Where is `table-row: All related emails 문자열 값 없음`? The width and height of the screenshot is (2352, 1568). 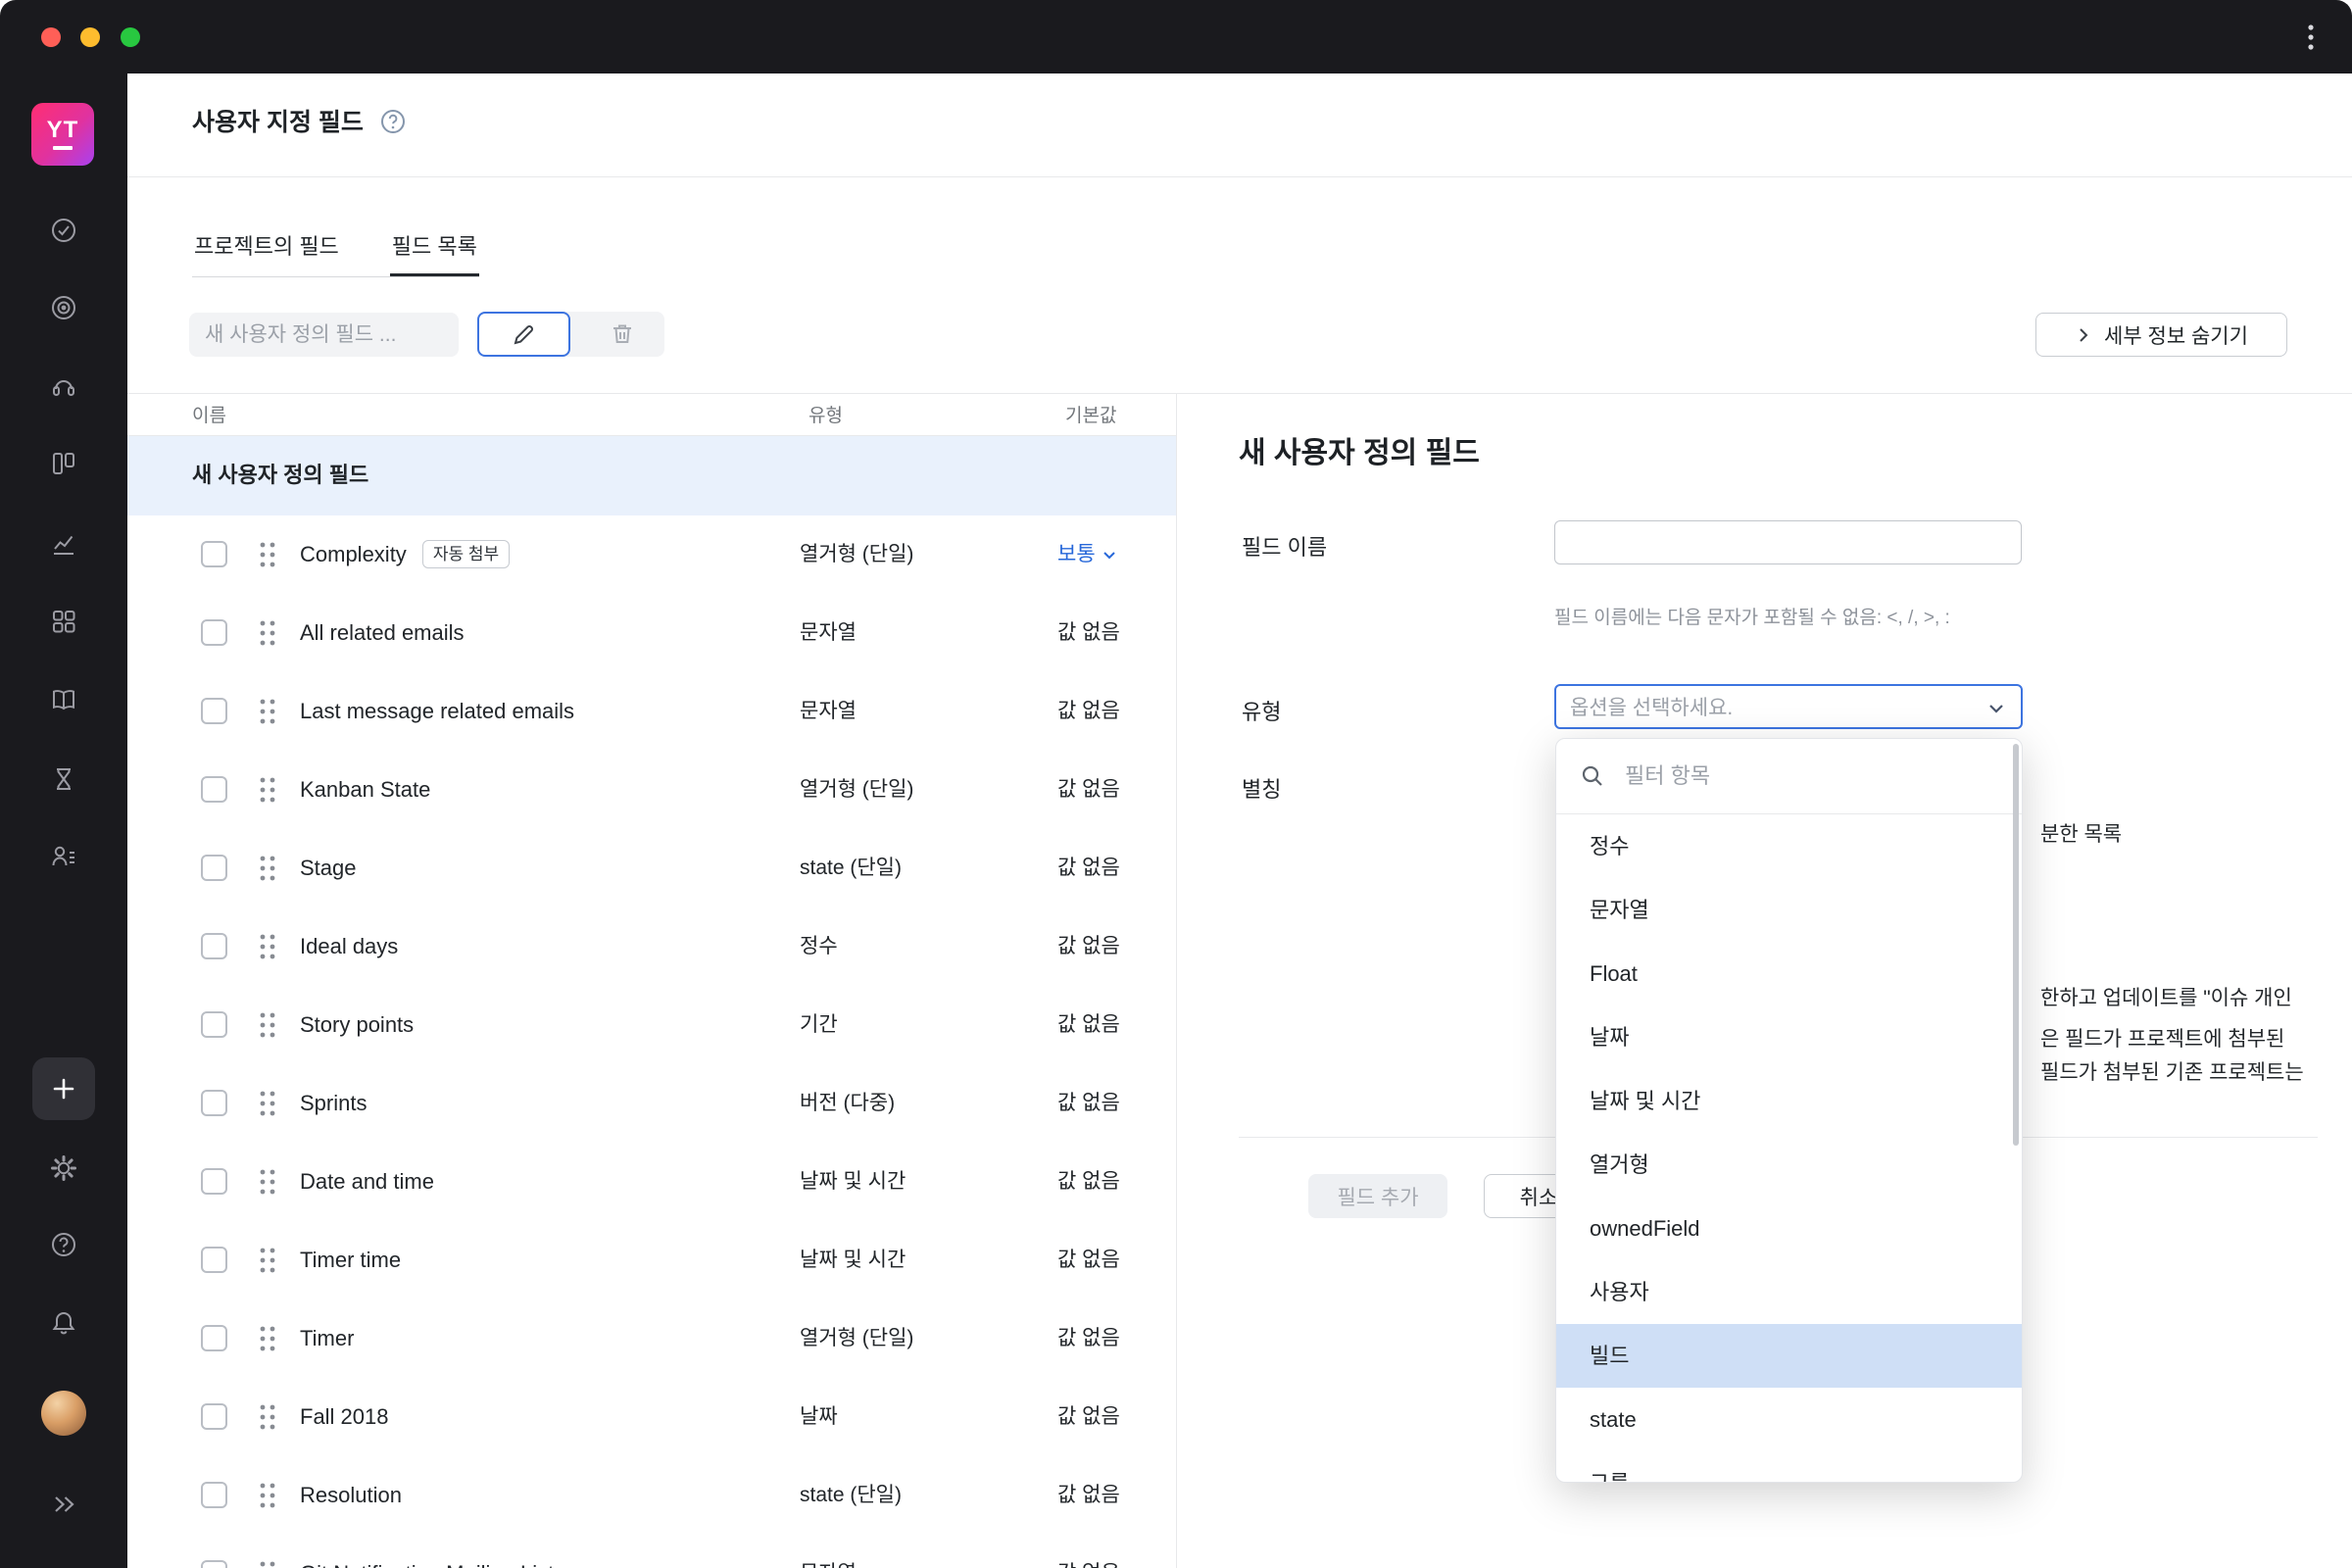 table-row: All related emails 문자열 값 없음 is located at coordinates (651, 633).